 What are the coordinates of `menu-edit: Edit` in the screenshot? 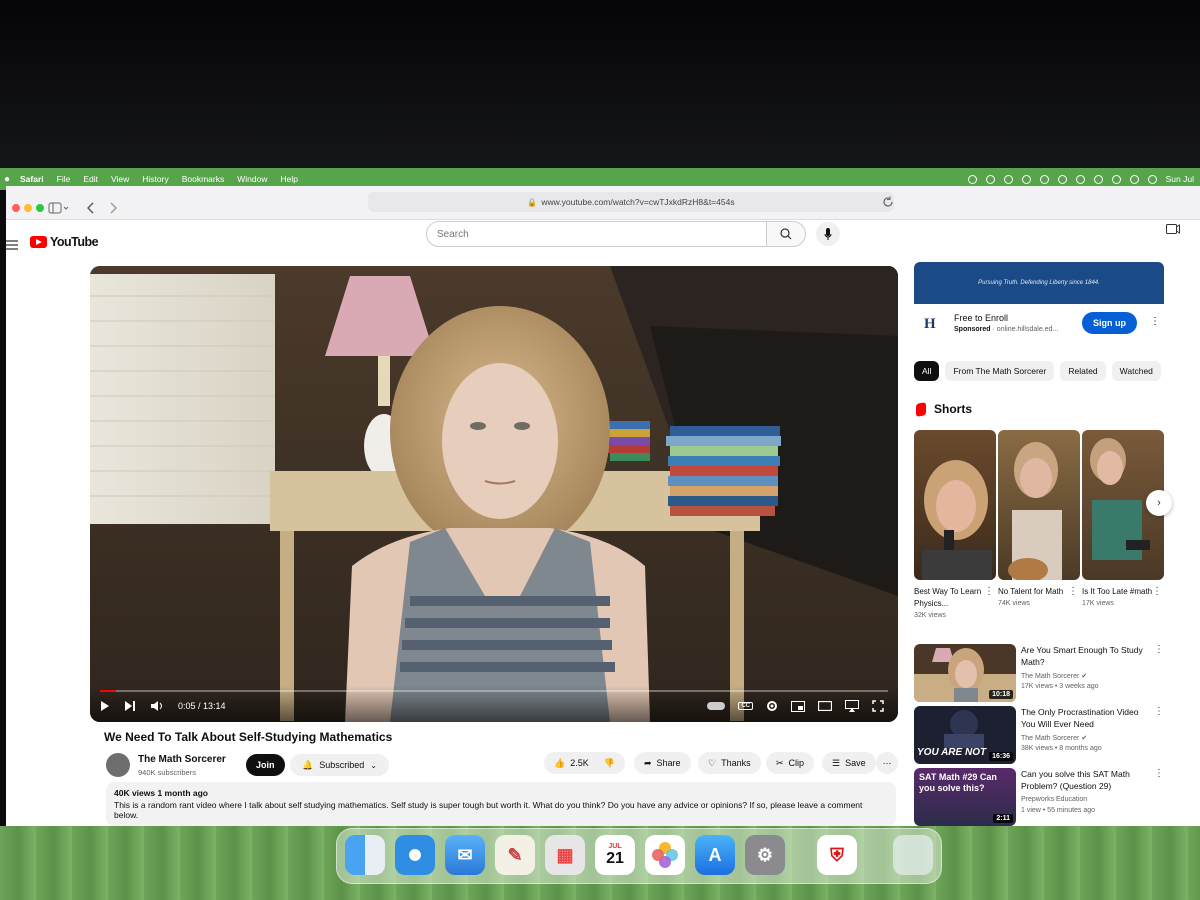 It's located at (90, 179).